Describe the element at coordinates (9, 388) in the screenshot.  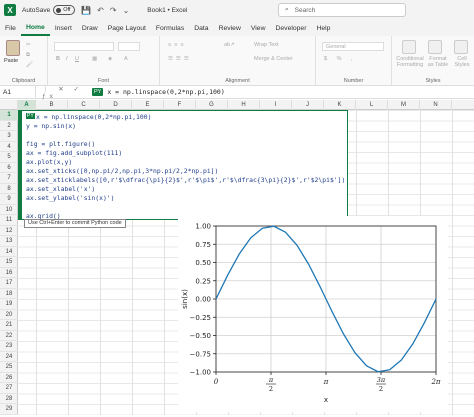
I see `row-header-27: 27` at that location.